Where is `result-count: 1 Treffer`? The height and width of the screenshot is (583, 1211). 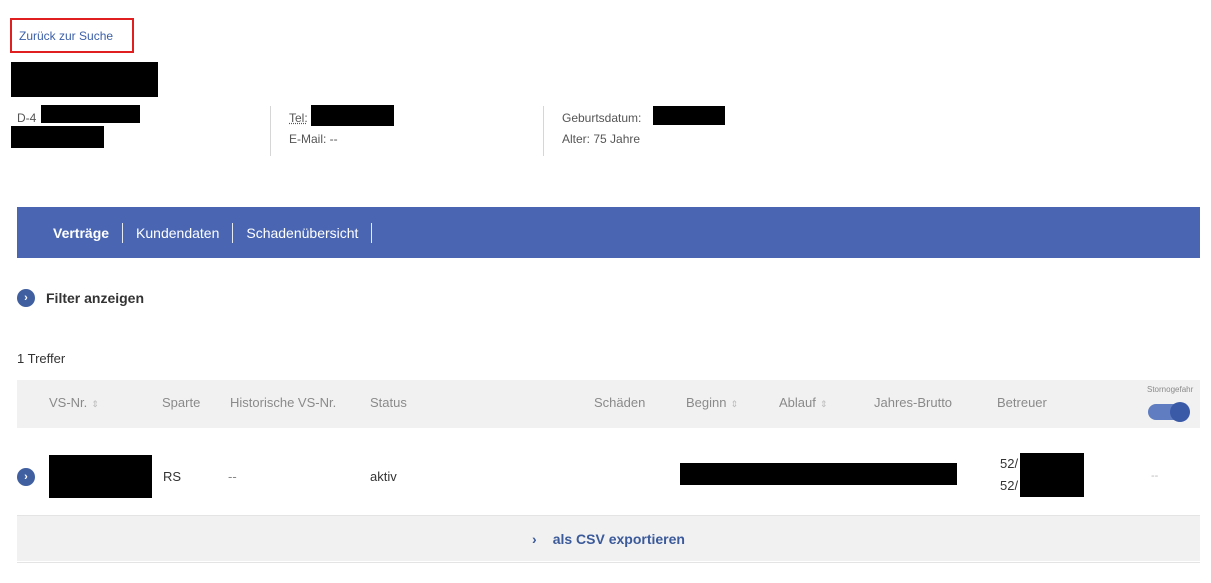
result-count: 1 Treffer is located at coordinates (41, 358).